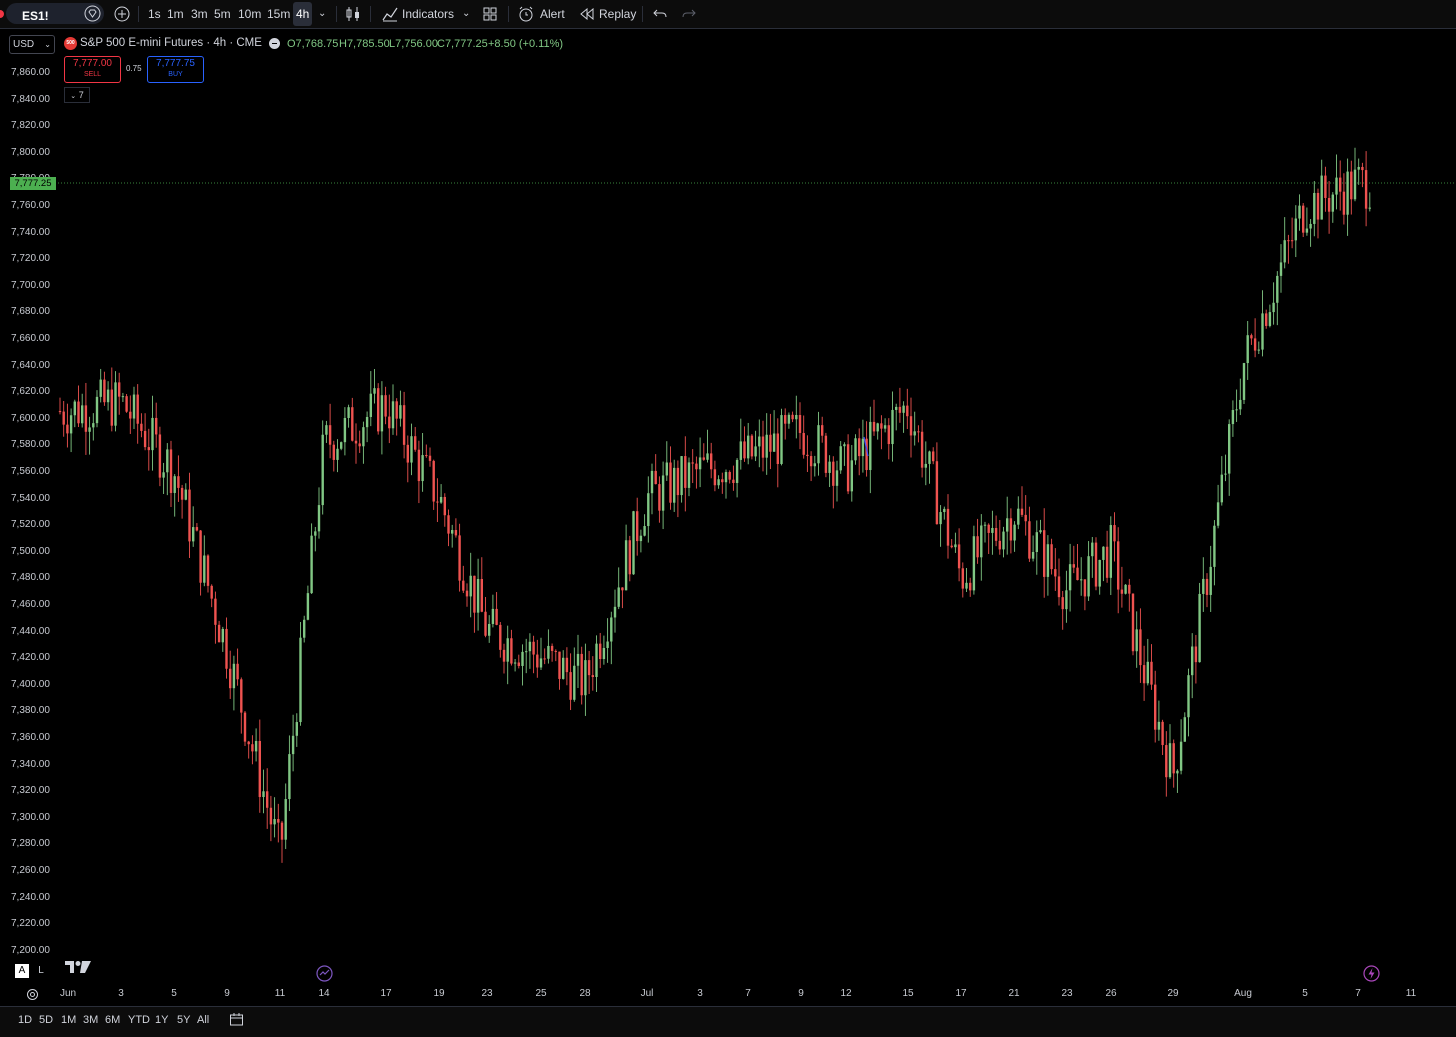  I want to click on range-button-1d: 1D, so click(25, 1020).